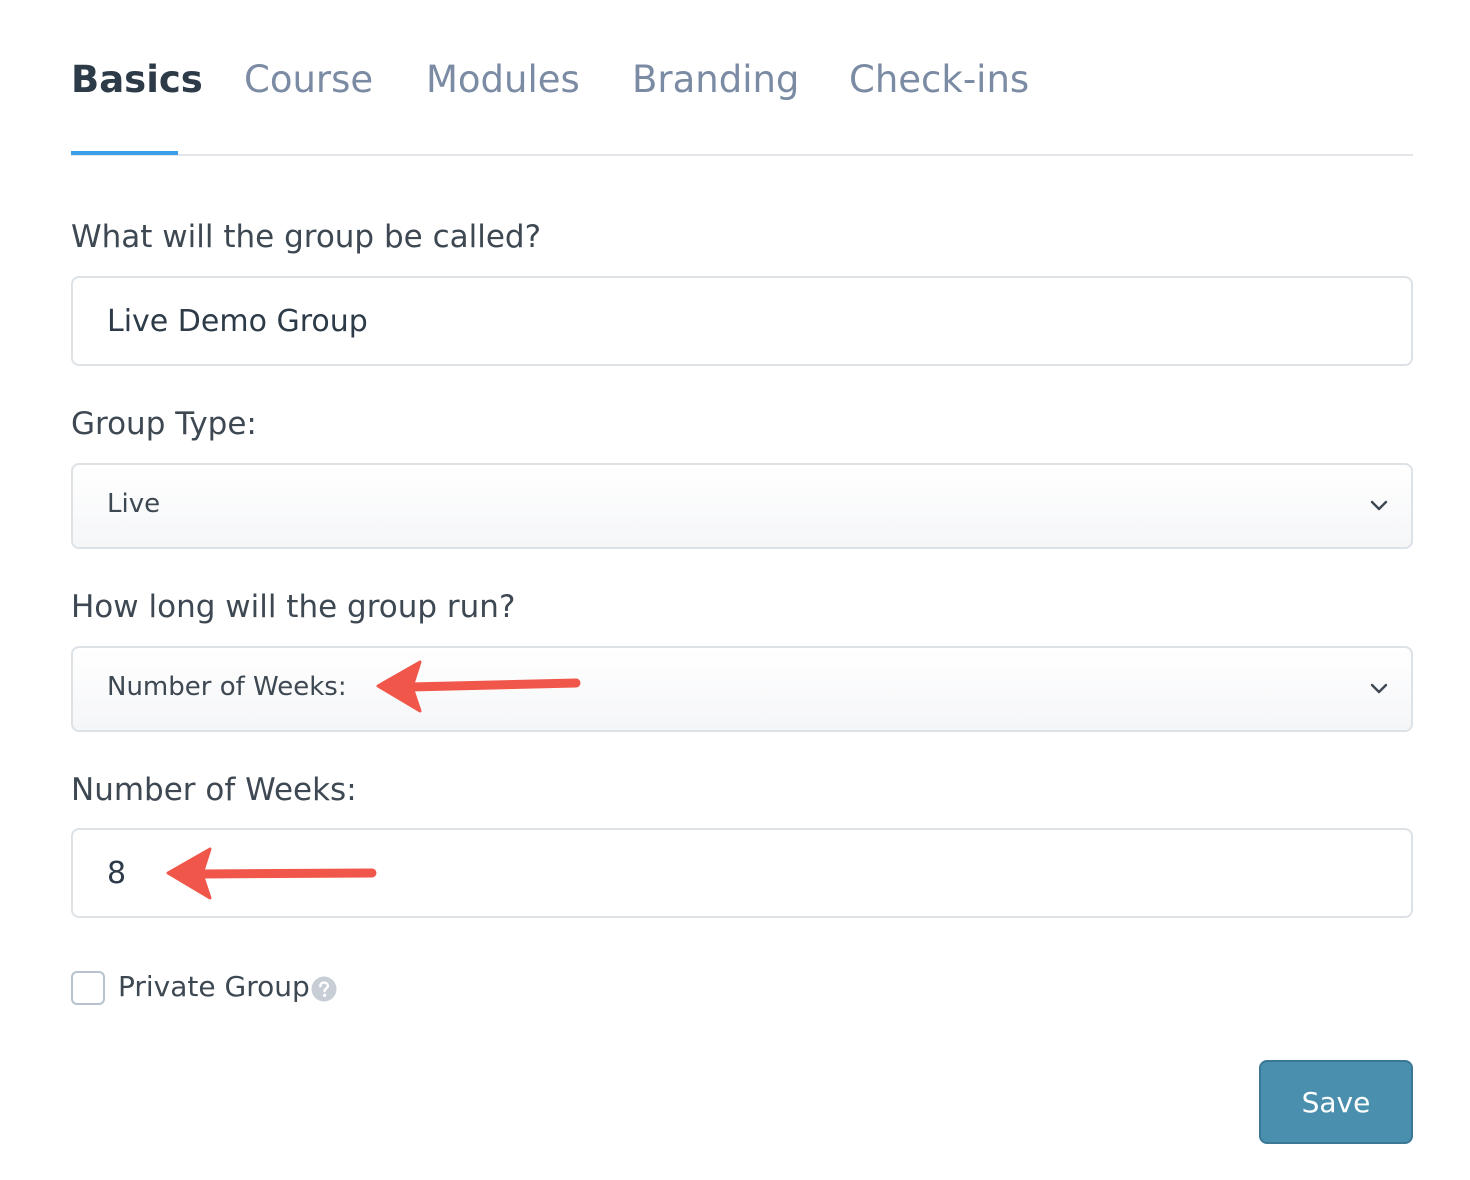 This screenshot has height=1180, width=1470. What do you see at coordinates (293, 607) in the screenshot?
I see `duration-label: How long will the group run?` at bounding box center [293, 607].